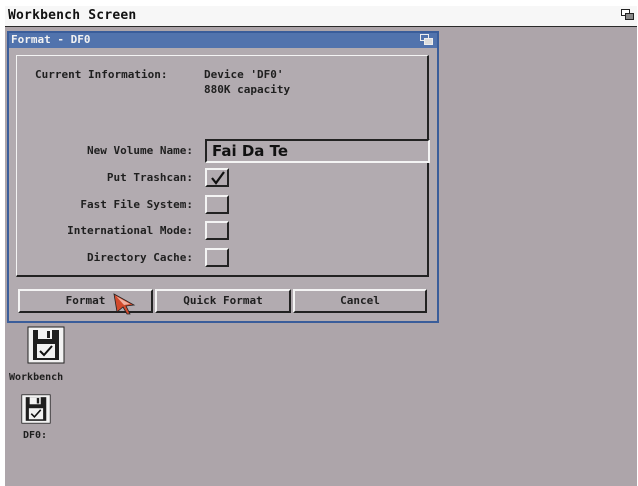 Image resolution: width=638 pixels, height=486 pixels. Describe the element at coordinates (317, 151) in the screenshot. I see `volume-name-field: Fai Da Te` at that location.